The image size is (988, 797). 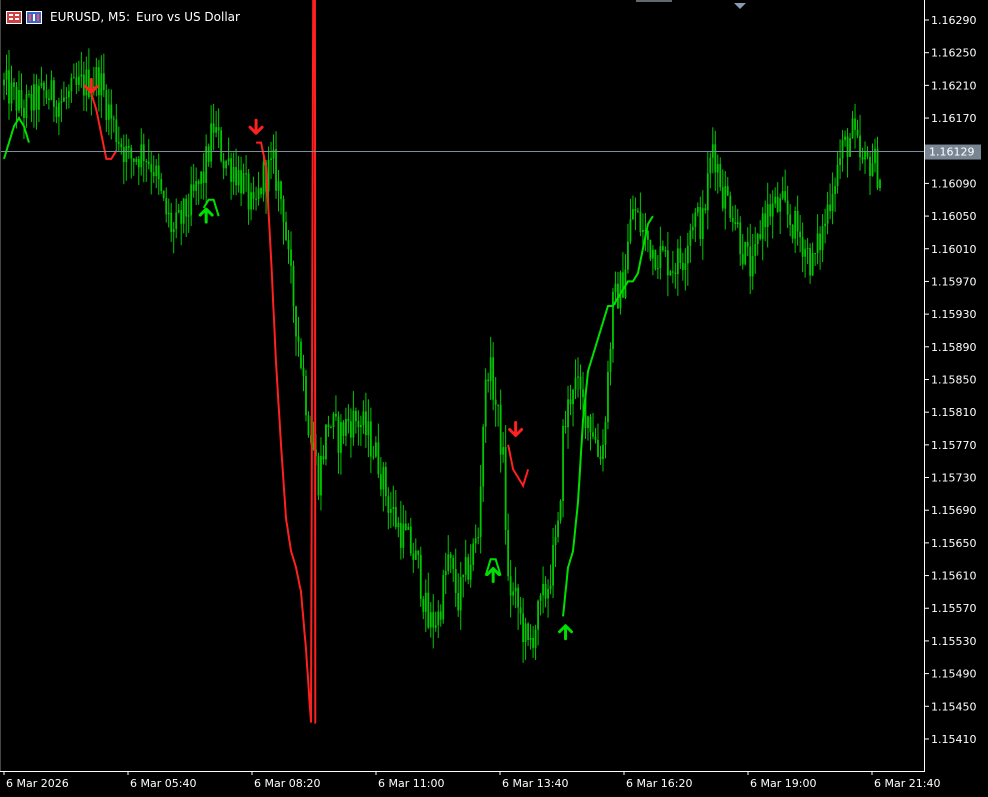 What do you see at coordinates (163, 783) in the screenshot?
I see `x-tick-label: 6 Mar 05:40` at bounding box center [163, 783].